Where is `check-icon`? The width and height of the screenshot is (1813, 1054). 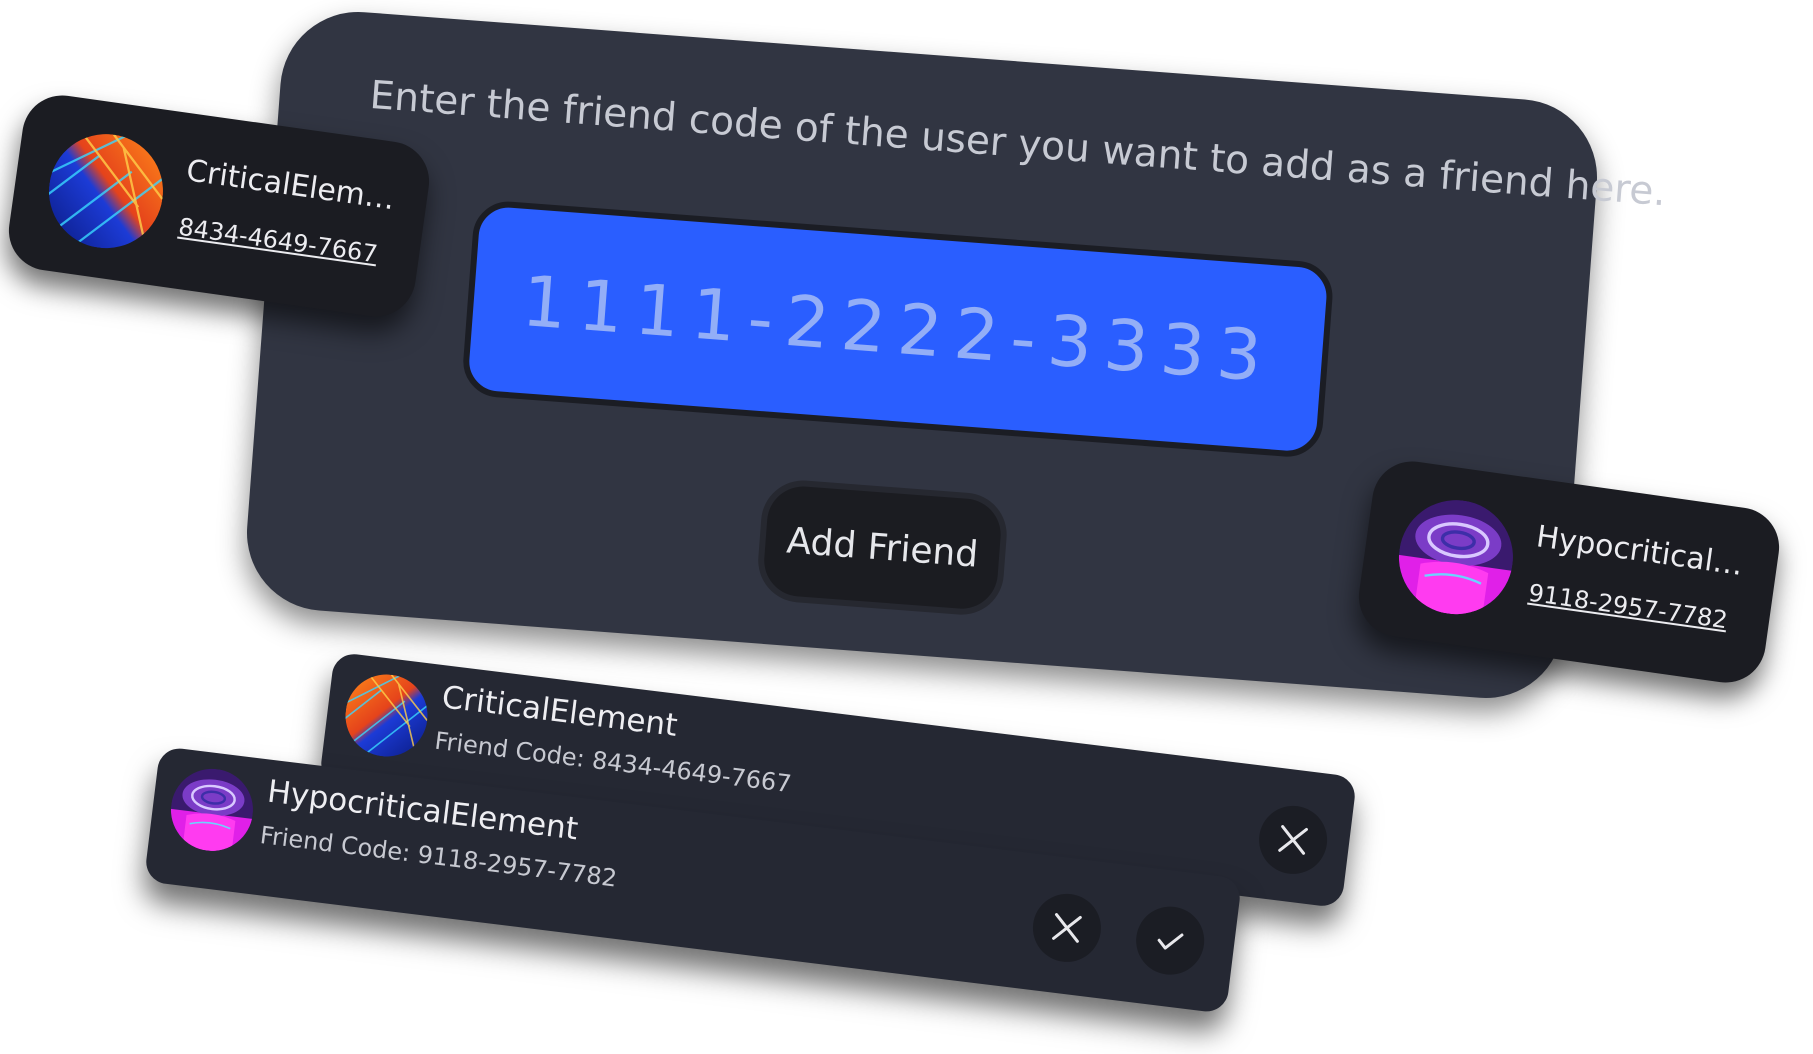 check-icon is located at coordinates (1170, 941).